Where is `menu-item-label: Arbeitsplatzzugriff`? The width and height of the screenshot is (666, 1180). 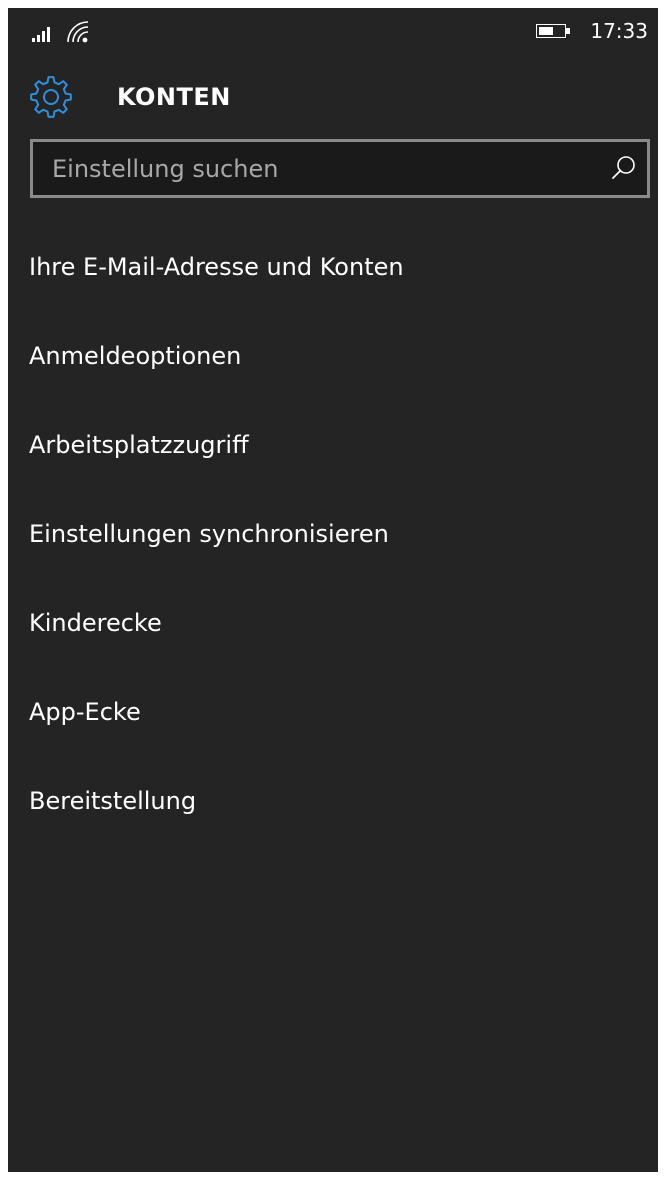
menu-item-label: Arbeitsplatzzugriff is located at coordinates (139, 445).